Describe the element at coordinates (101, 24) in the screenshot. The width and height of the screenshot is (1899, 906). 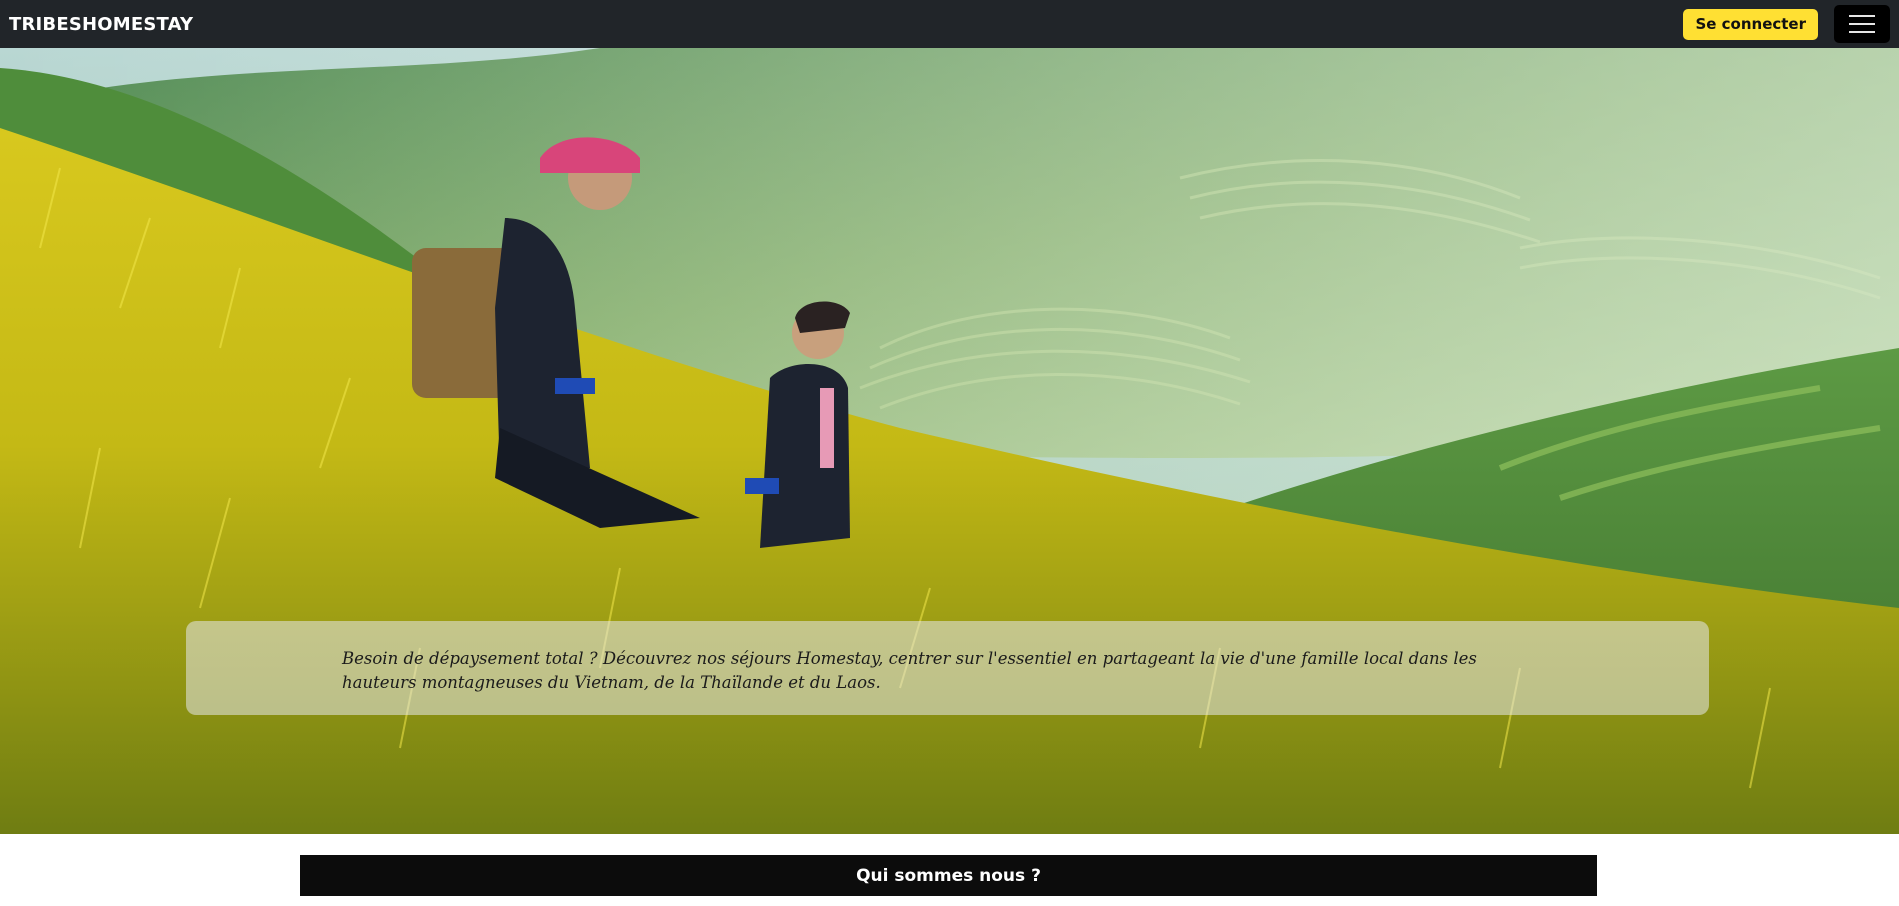
I see `brand-logo: TRIBESHOMESTAY` at that location.